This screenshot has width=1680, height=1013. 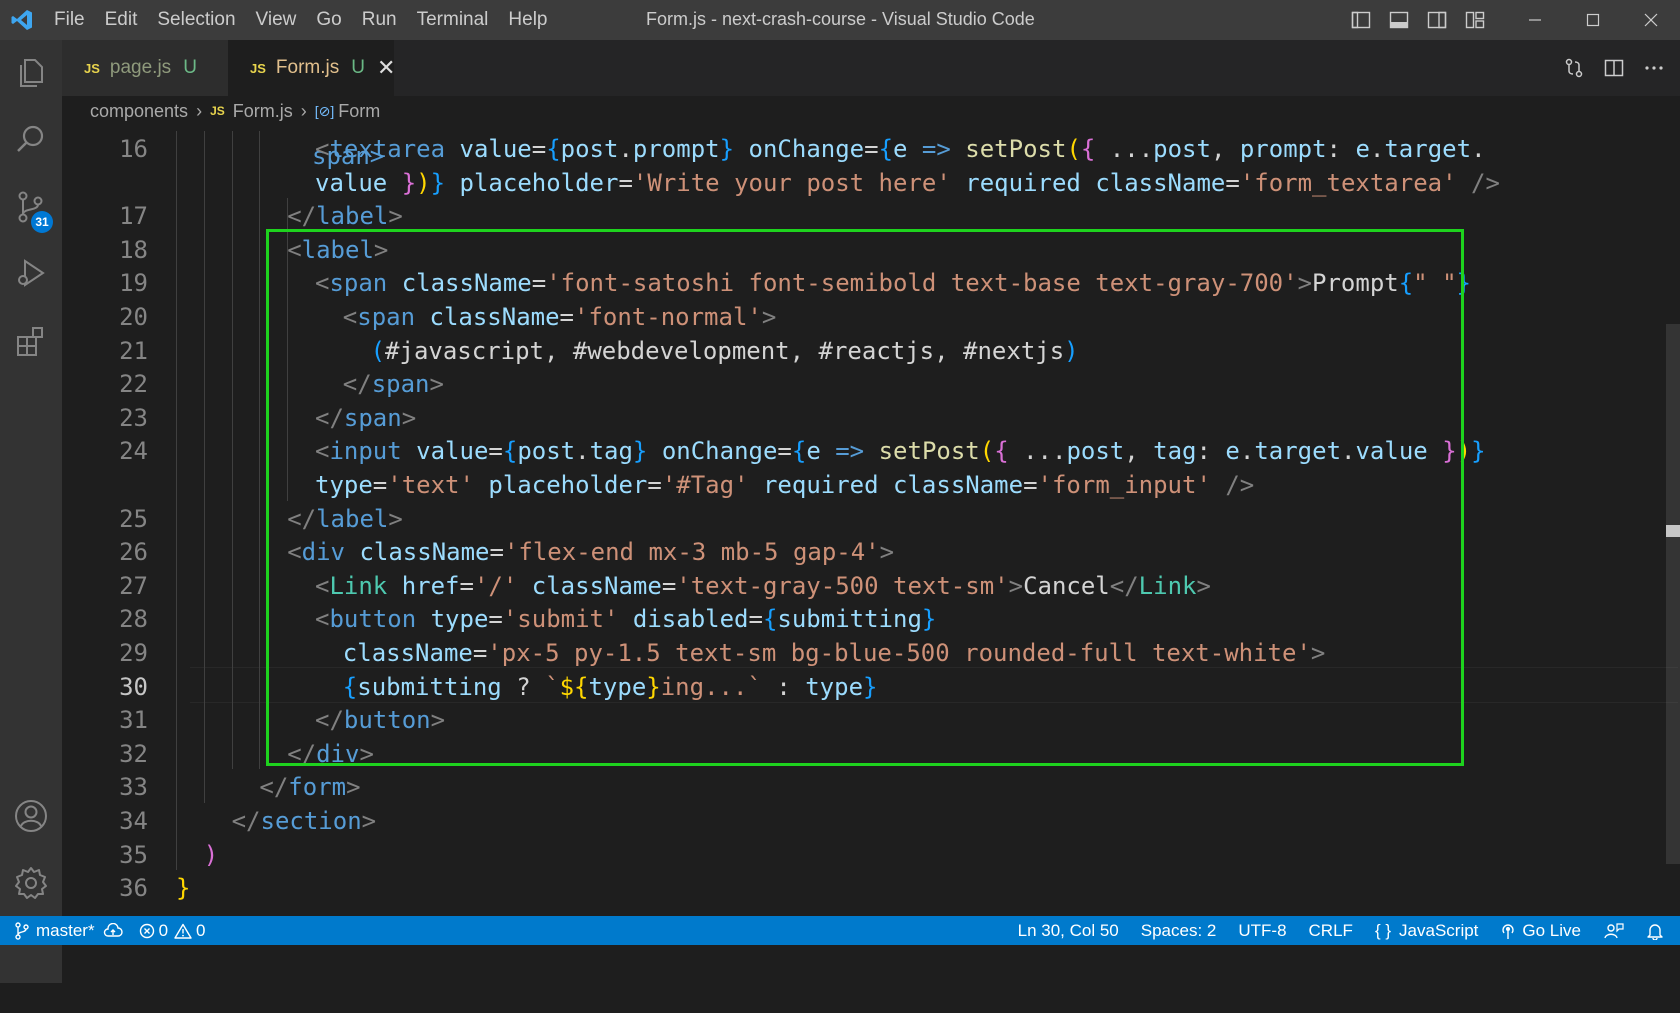 I want to click on code-text: </button>, so click(x=380, y=720).